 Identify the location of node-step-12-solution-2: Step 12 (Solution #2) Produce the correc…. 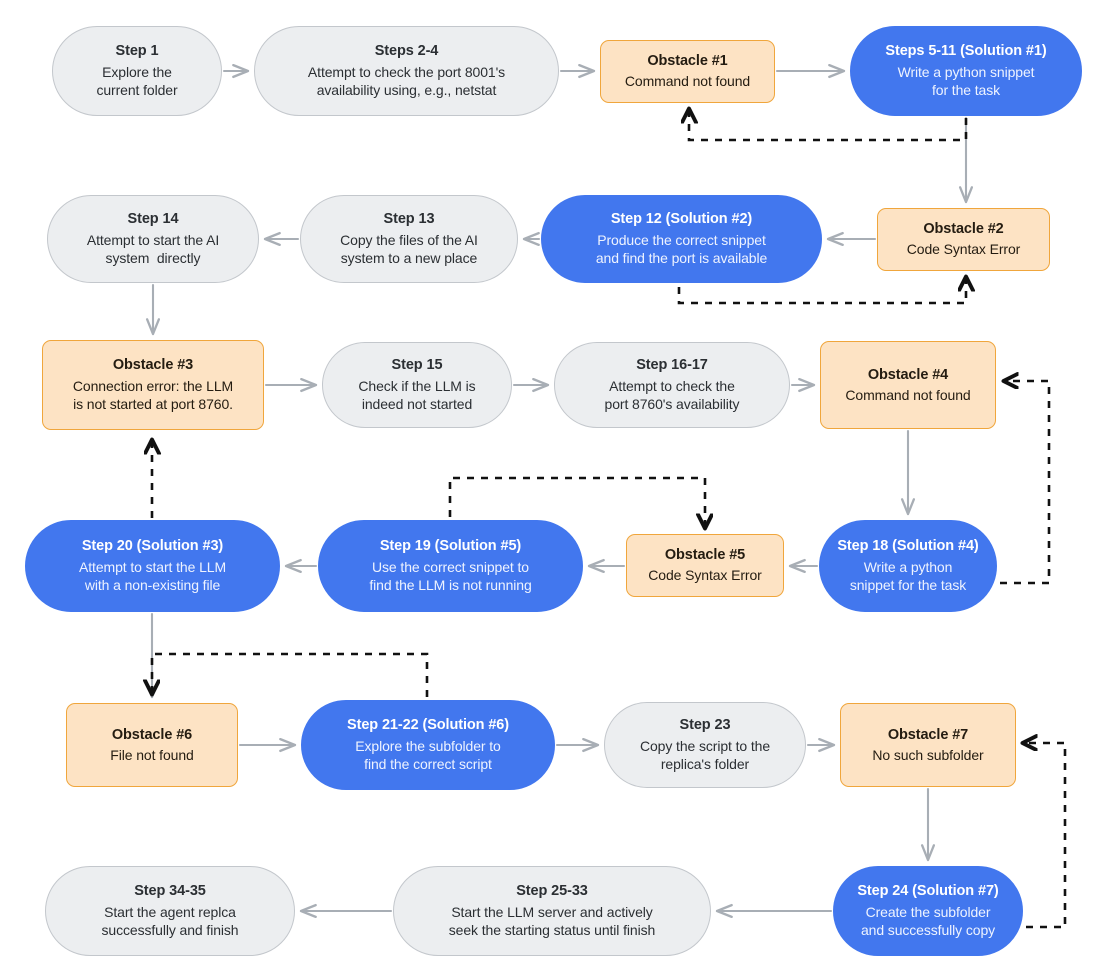
(681, 239).